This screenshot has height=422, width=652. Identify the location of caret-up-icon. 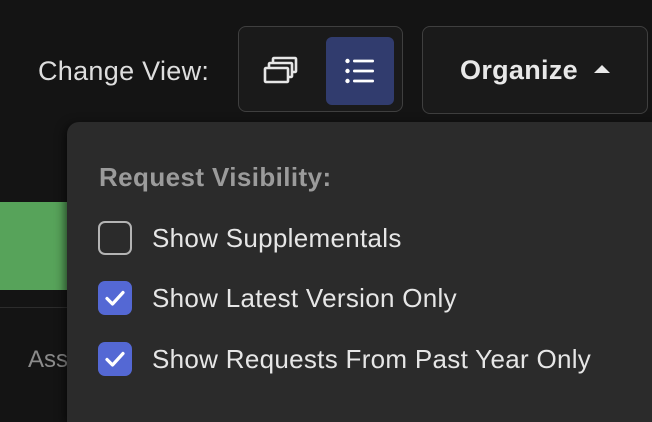
(601, 69).